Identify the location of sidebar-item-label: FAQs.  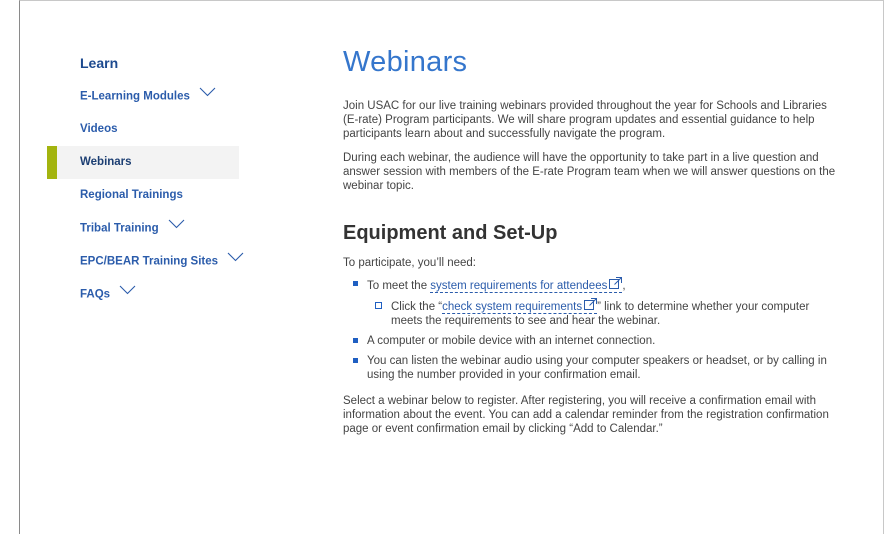
(95, 294).